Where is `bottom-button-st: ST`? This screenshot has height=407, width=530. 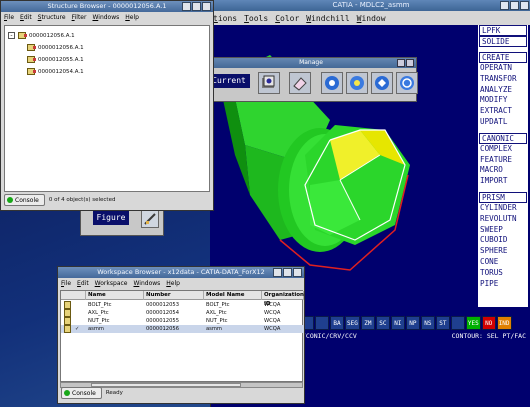
bottom-button-st: ST is located at coordinates (442, 323).